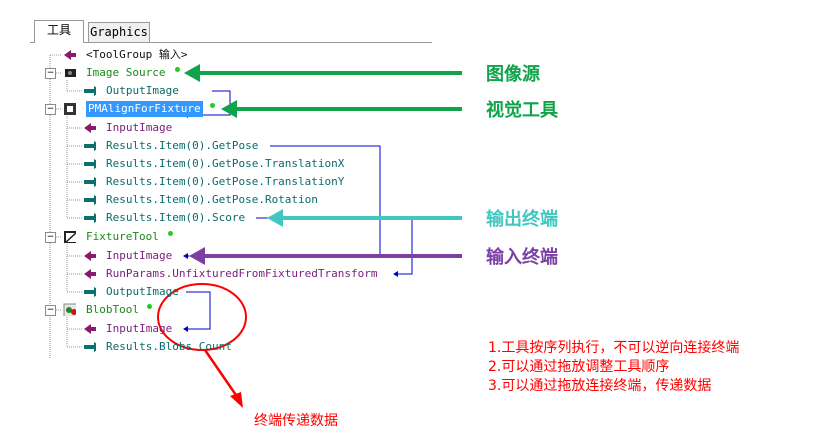  I want to click on toolgroup-label: <ToolGroup 输入>, so click(137, 54).